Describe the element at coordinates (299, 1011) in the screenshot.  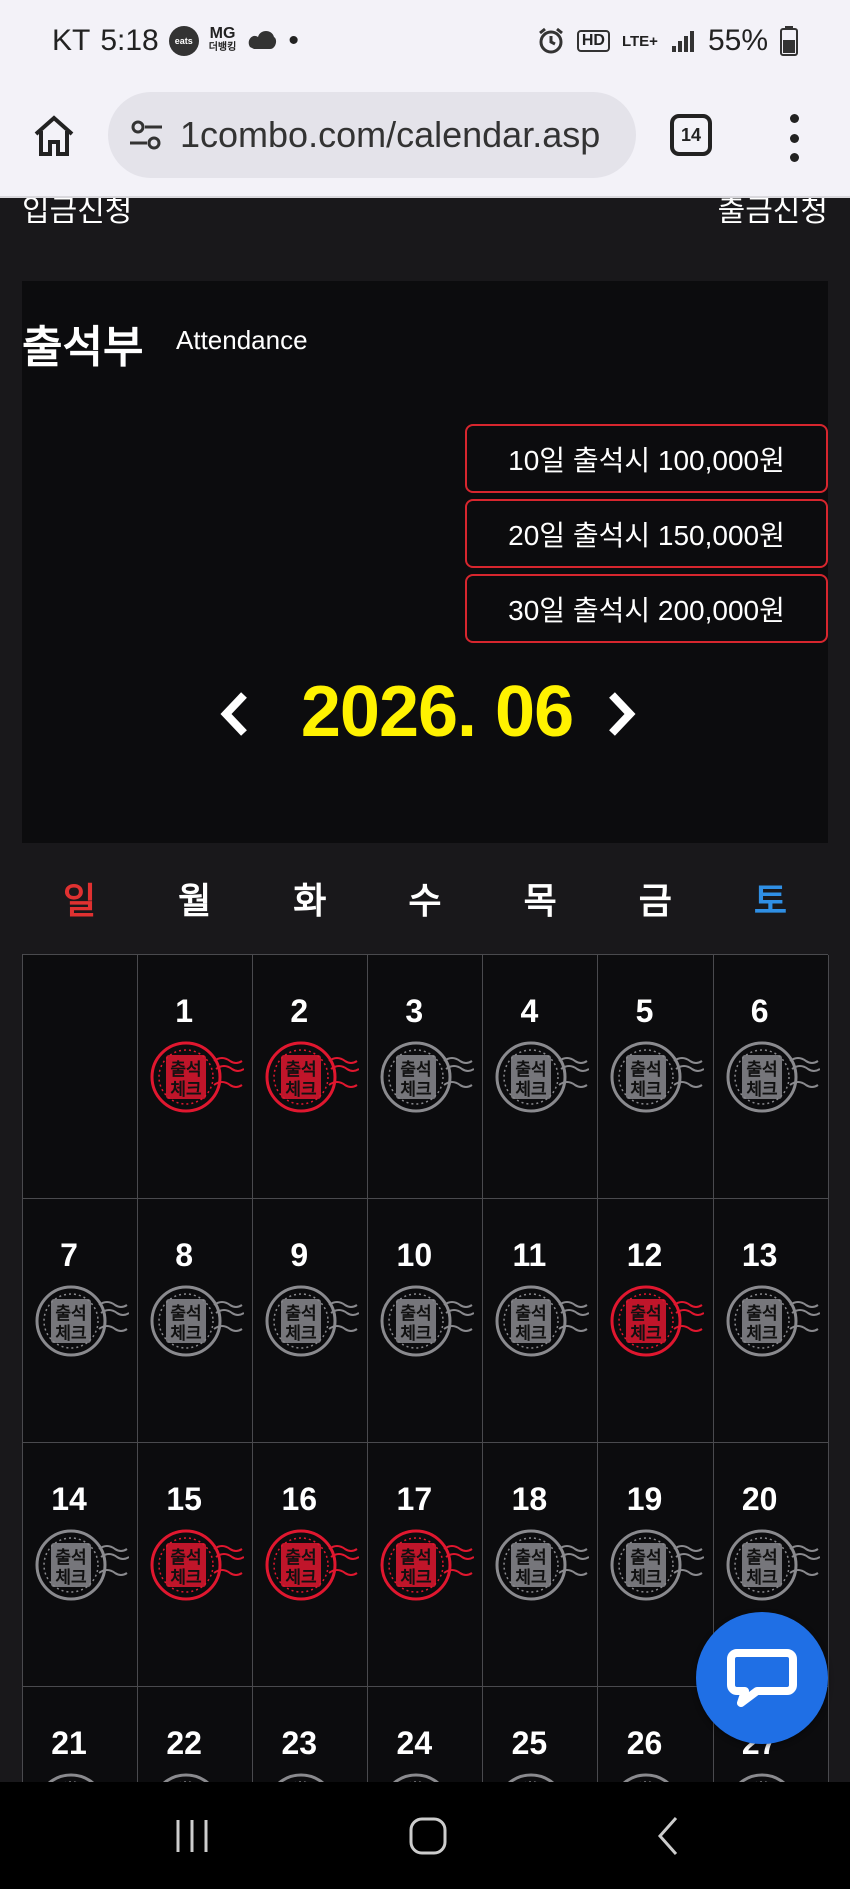
I see `day-number: 2` at that location.